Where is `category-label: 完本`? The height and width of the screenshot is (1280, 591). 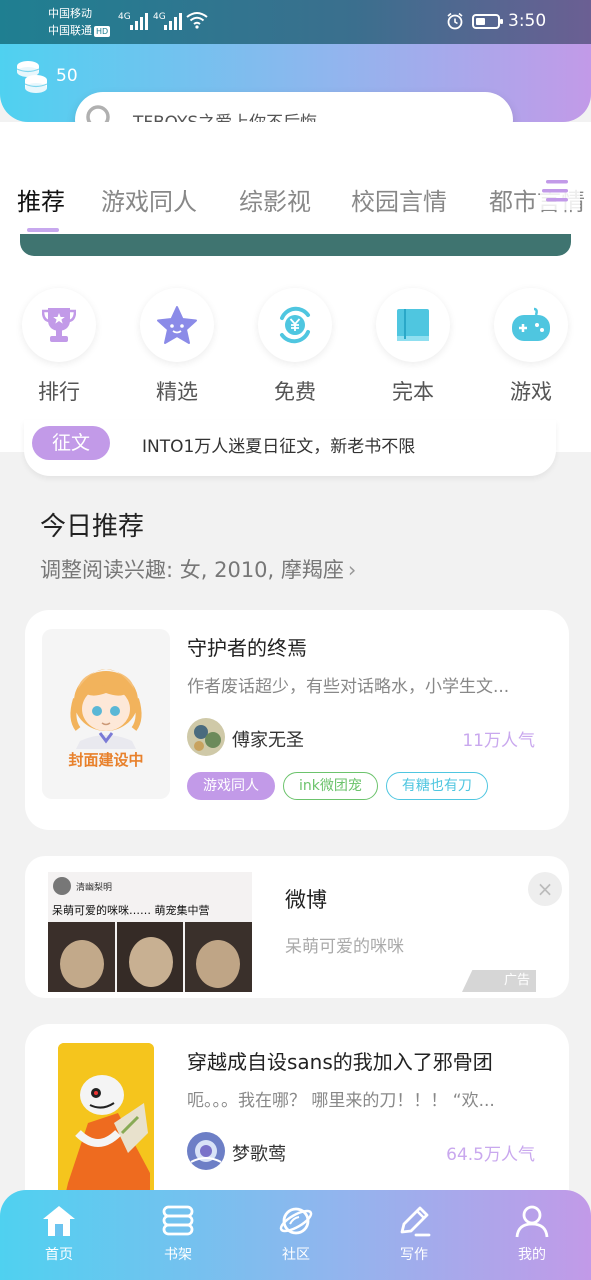 category-label: 完本 is located at coordinates (413, 392).